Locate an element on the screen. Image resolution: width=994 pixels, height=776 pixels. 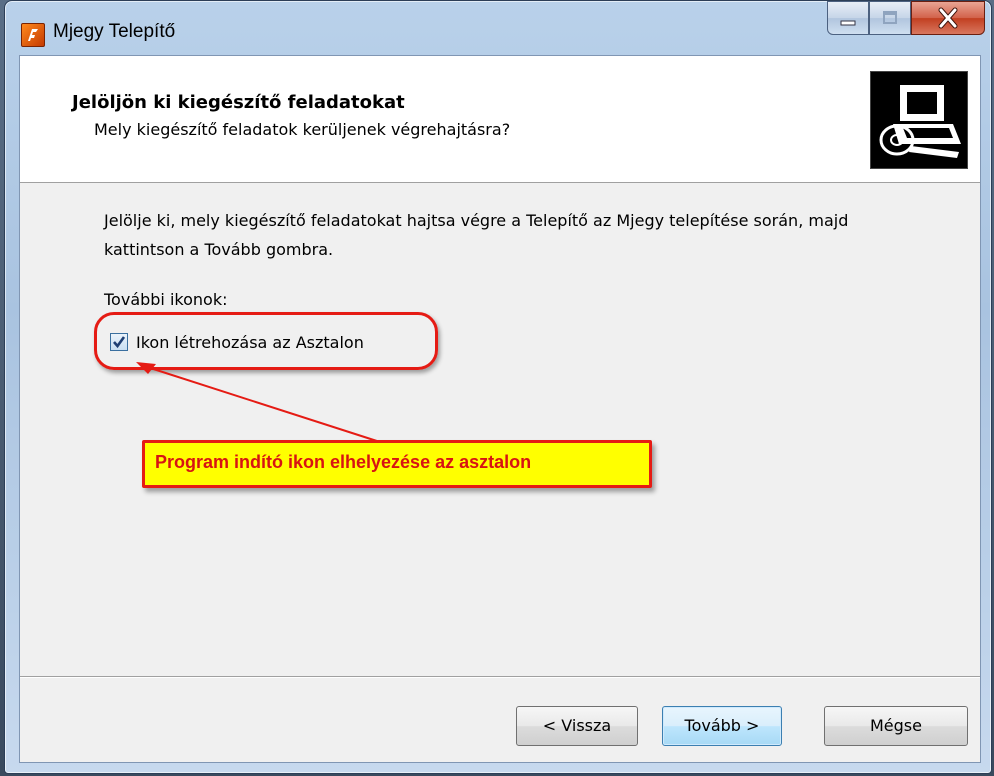
close-button is located at coordinates (948, 18).